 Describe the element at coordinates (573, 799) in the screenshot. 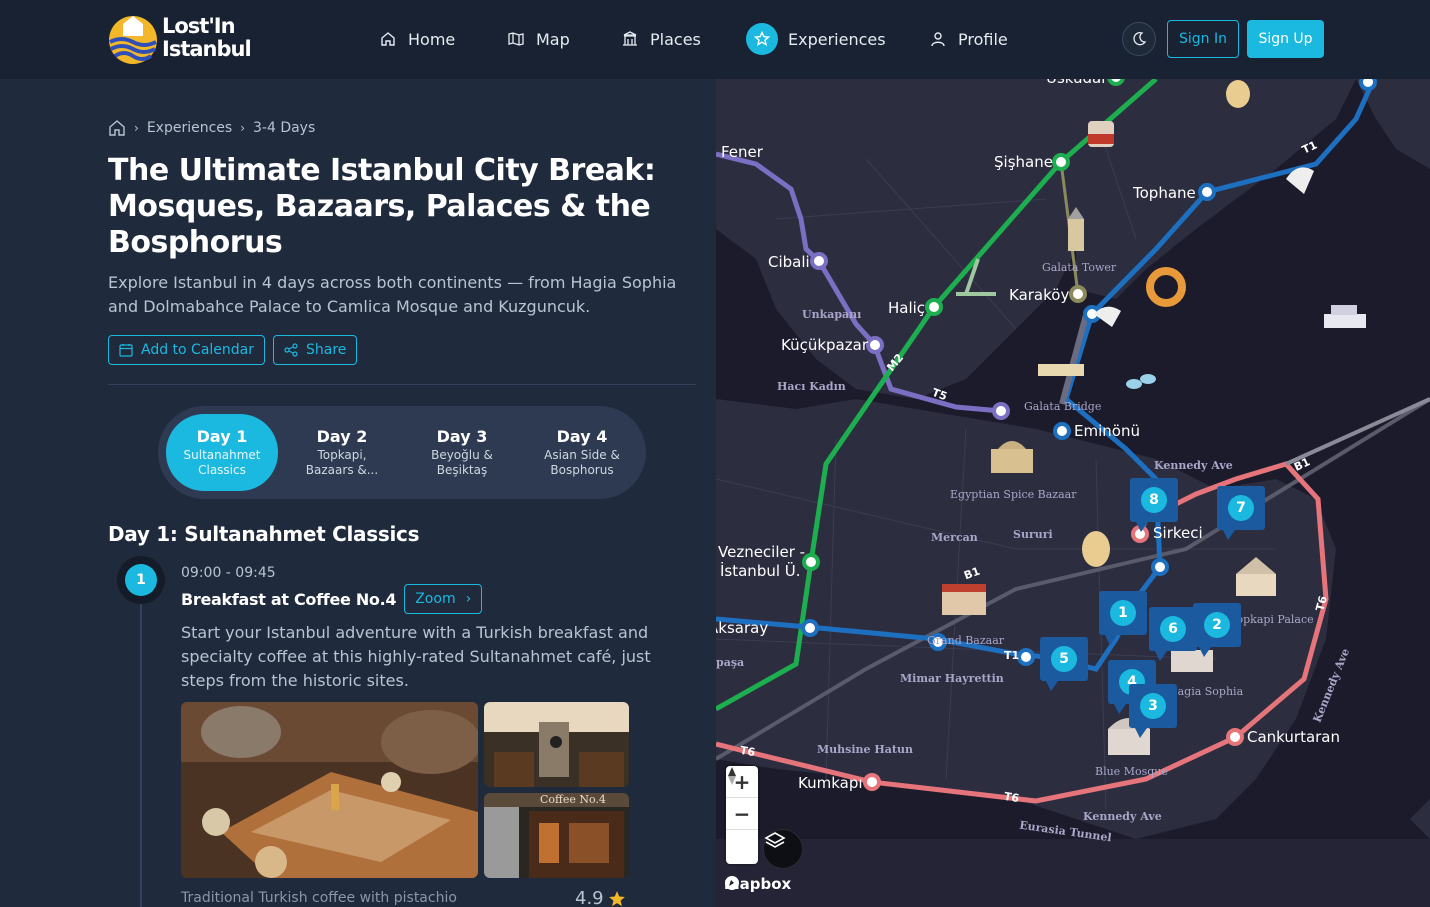

I see `storefront-sign-text: Coffee No.4` at that location.